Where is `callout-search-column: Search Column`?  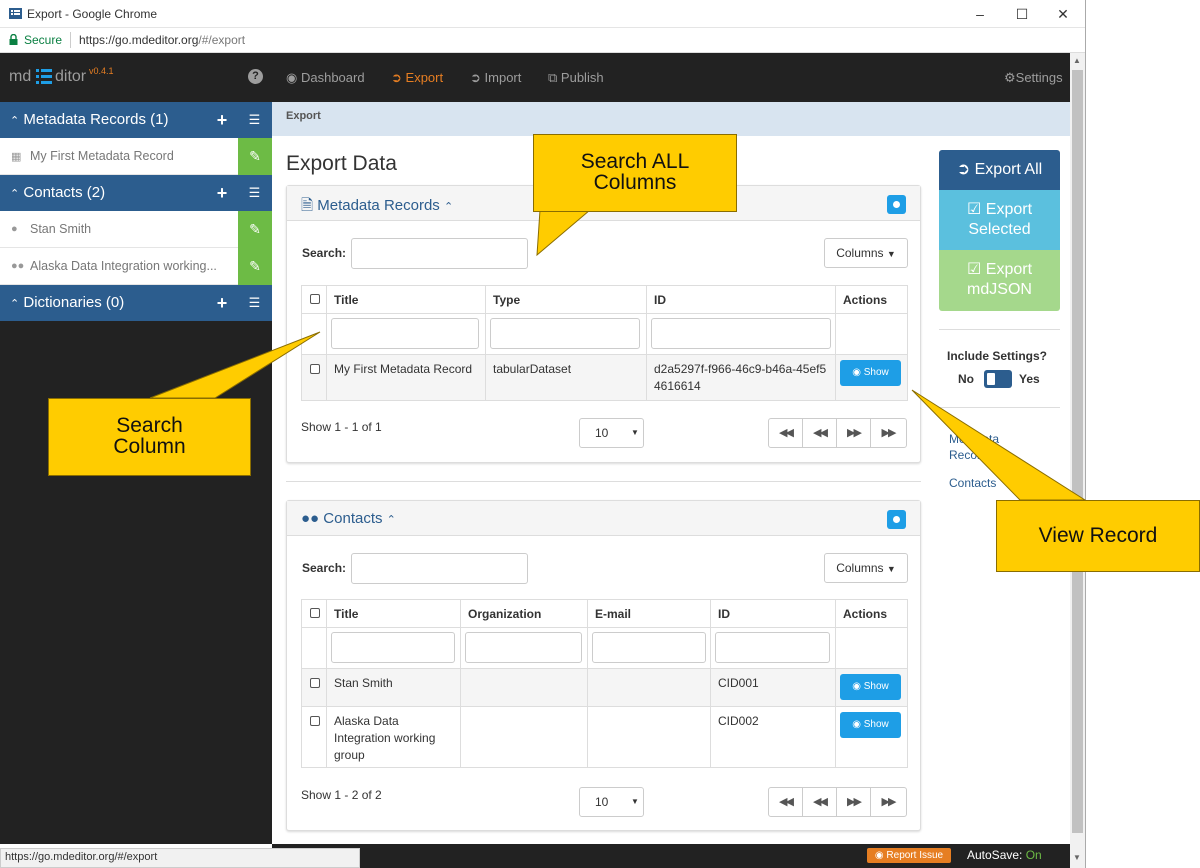
callout-search-column: Search Column is located at coordinates (149, 437).